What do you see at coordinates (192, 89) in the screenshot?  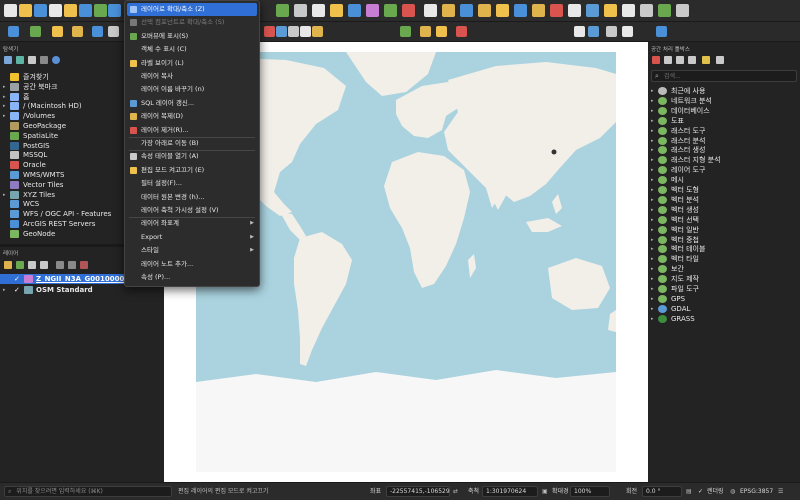 I see `menu-item: 레이어 이름 바꾸기 (n)` at bounding box center [192, 89].